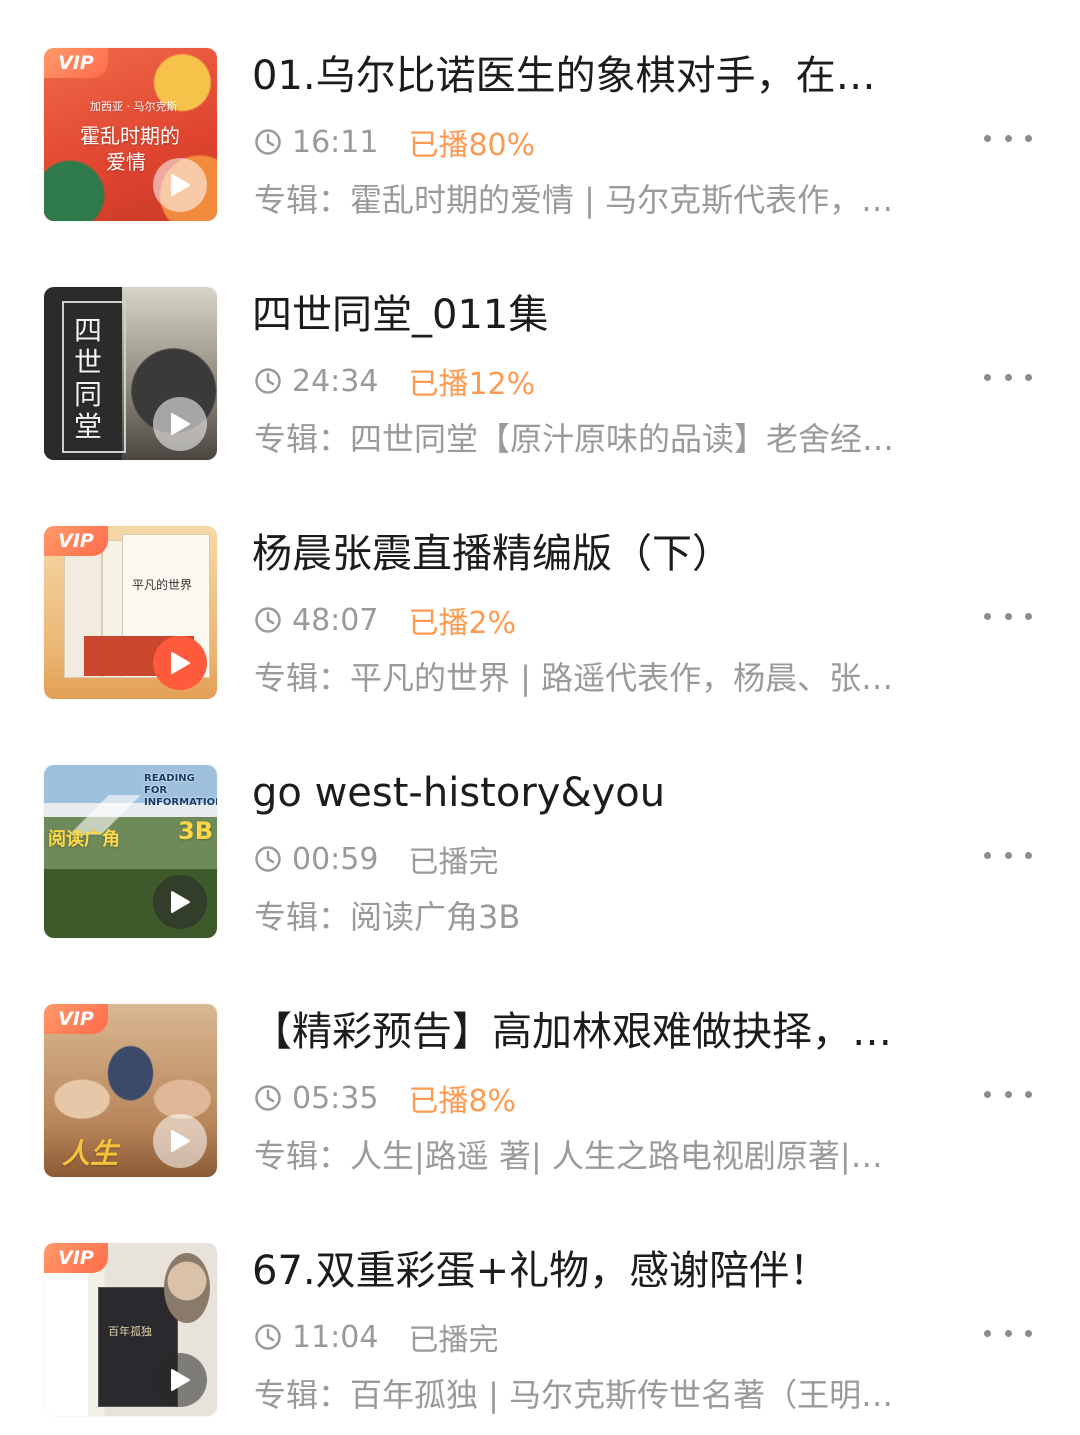 This screenshot has height=1435, width=1080. Describe the element at coordinates (88, 426) in the screenshot. I see `cover-title-line: 堂` at that location.